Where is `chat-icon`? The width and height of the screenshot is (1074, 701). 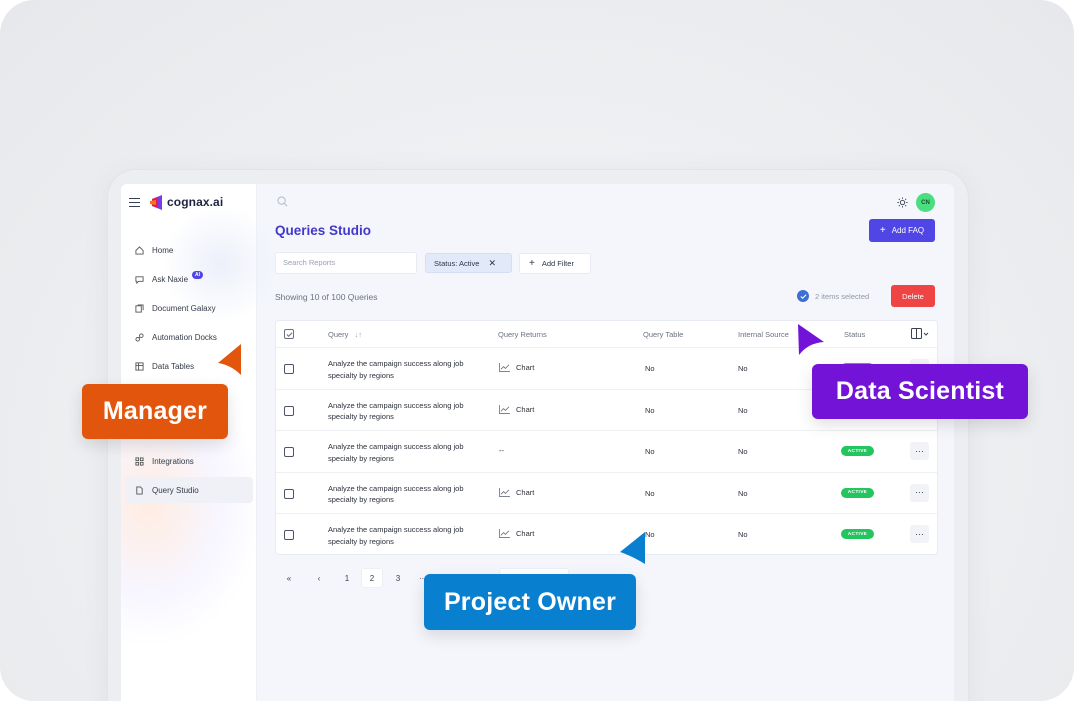 chat-icon is located at coordinates (139, 279).